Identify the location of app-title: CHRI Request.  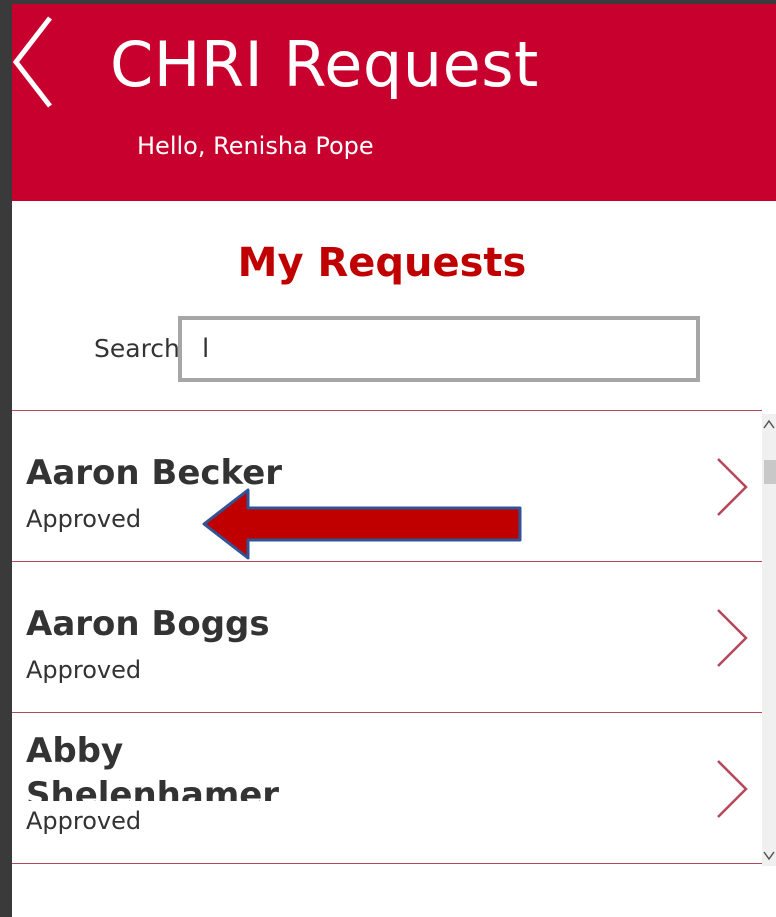
(324, 64).